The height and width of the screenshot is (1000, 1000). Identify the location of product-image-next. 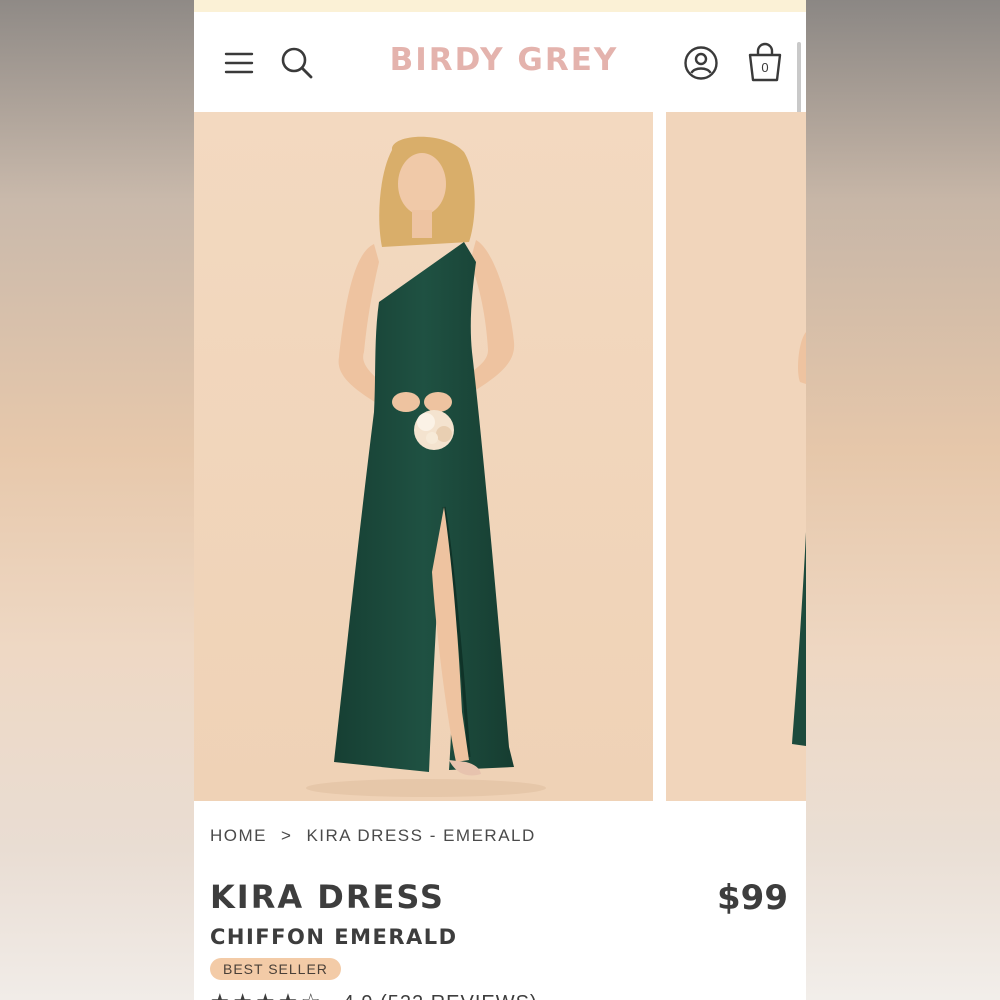
(736, 456).